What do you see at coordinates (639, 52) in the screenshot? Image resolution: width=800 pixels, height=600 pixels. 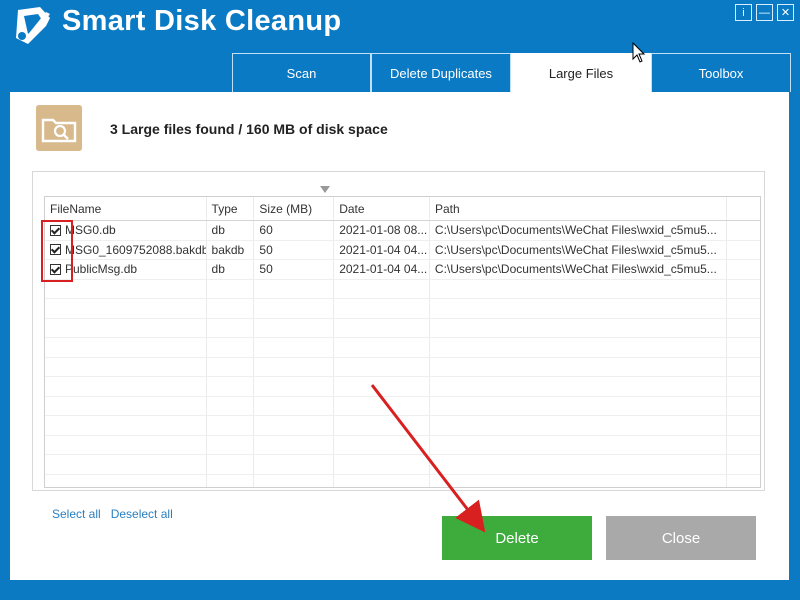 I see `mouse-cursor-icon` at bounding box center [639, 52].